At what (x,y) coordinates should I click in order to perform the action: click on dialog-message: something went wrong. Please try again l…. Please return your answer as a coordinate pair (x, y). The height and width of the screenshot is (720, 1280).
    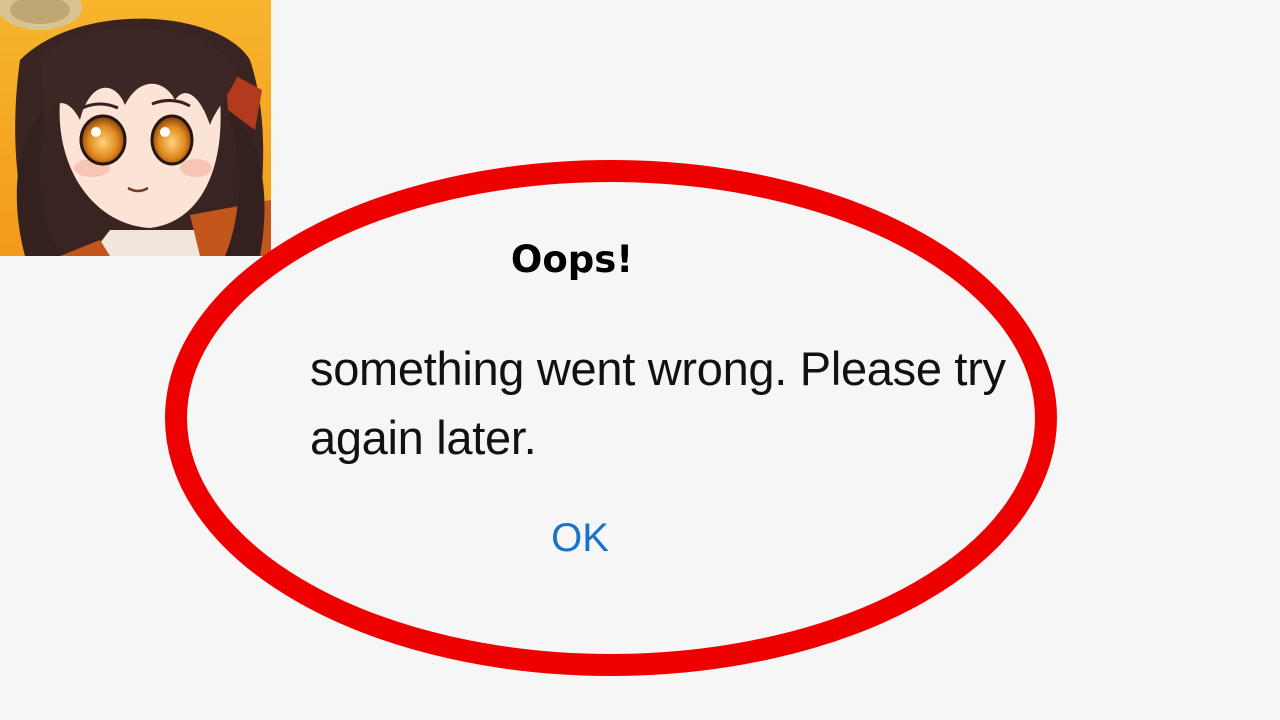
    Looking at the image, I should click on (658, 403).